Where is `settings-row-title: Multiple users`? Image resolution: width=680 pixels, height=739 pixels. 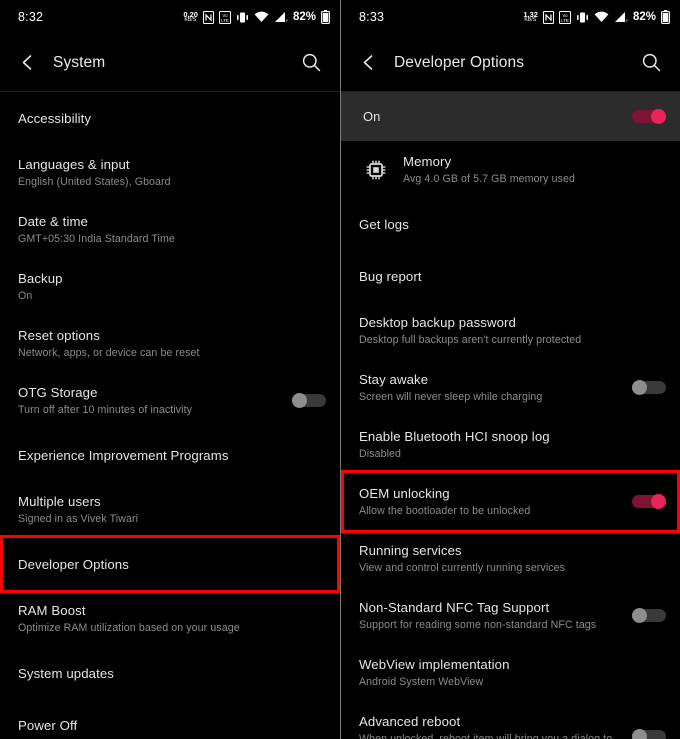 settings-row-title: Multiple users is located at coordinates (59, 501).